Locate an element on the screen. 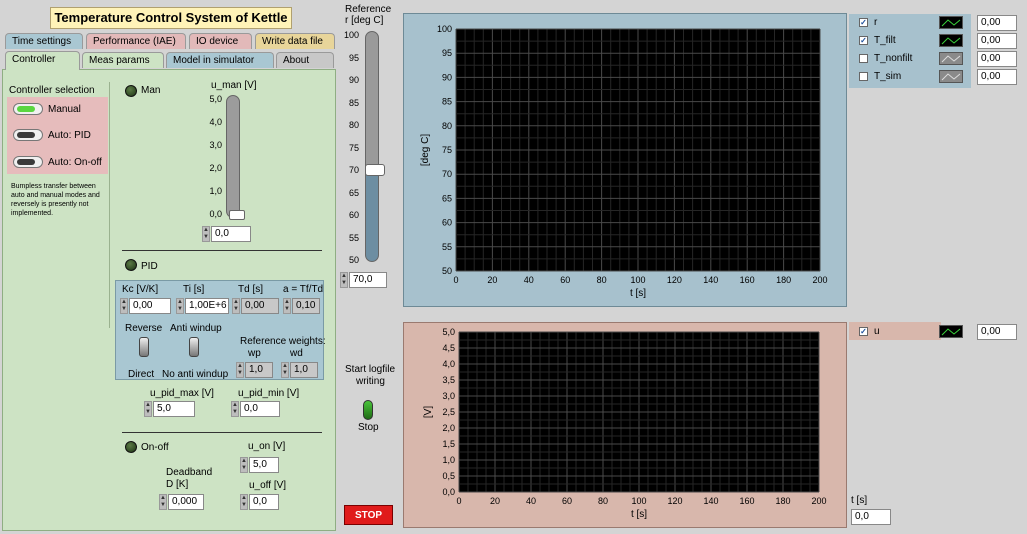 The width and height of the screenshot is (1027, 534). reference-tick: 100 is located at coordinates (351, 35).